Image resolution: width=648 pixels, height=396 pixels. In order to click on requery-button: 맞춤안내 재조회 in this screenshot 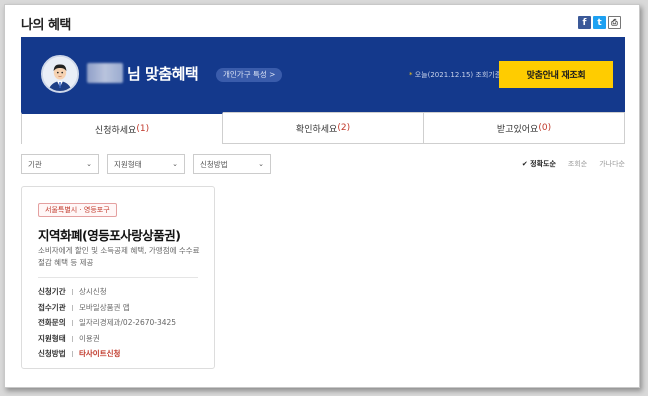, I will do `click(556, 74)`.